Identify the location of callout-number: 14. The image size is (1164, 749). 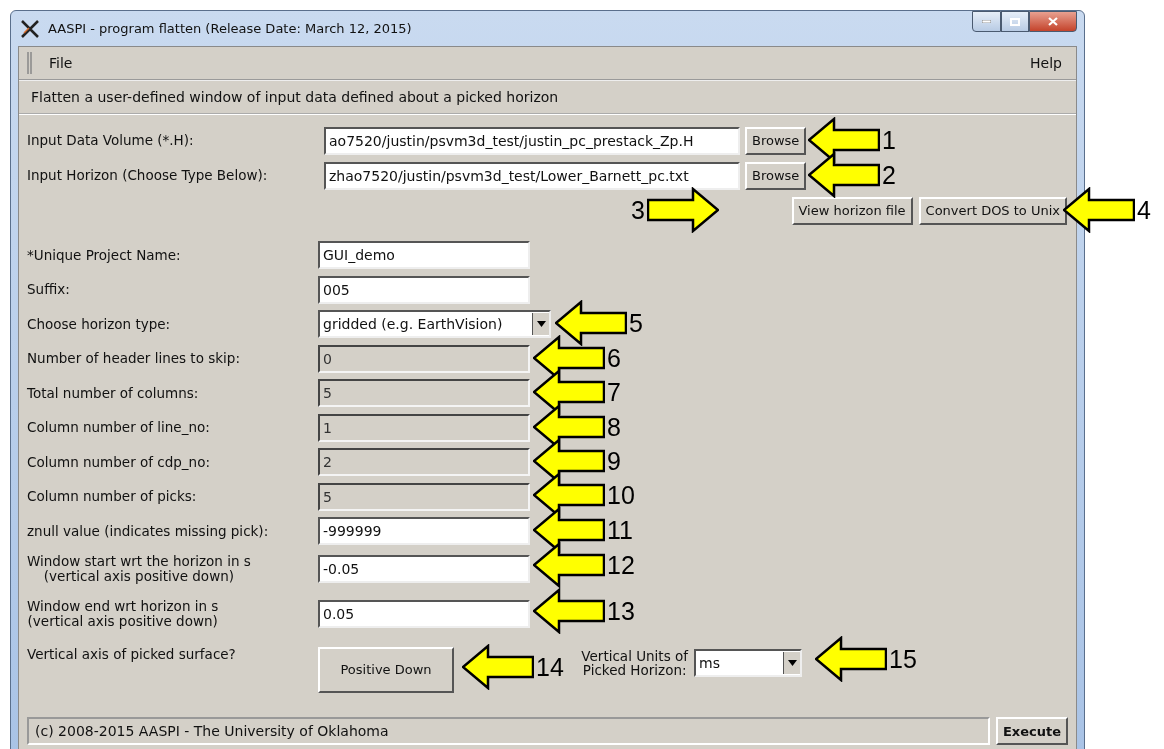
(550, 667).